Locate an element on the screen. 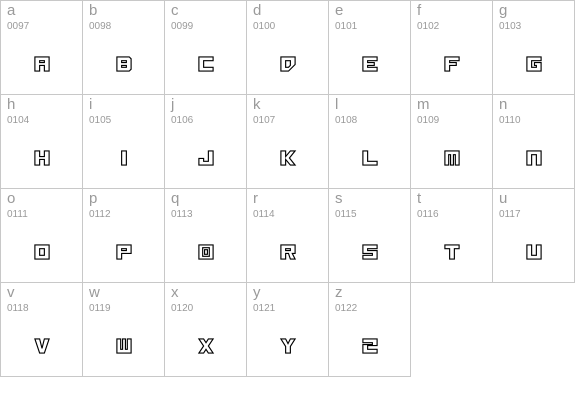 This screenshot has height=414, width=575. glyph-char-label: r is located at coordinates (255, 198).